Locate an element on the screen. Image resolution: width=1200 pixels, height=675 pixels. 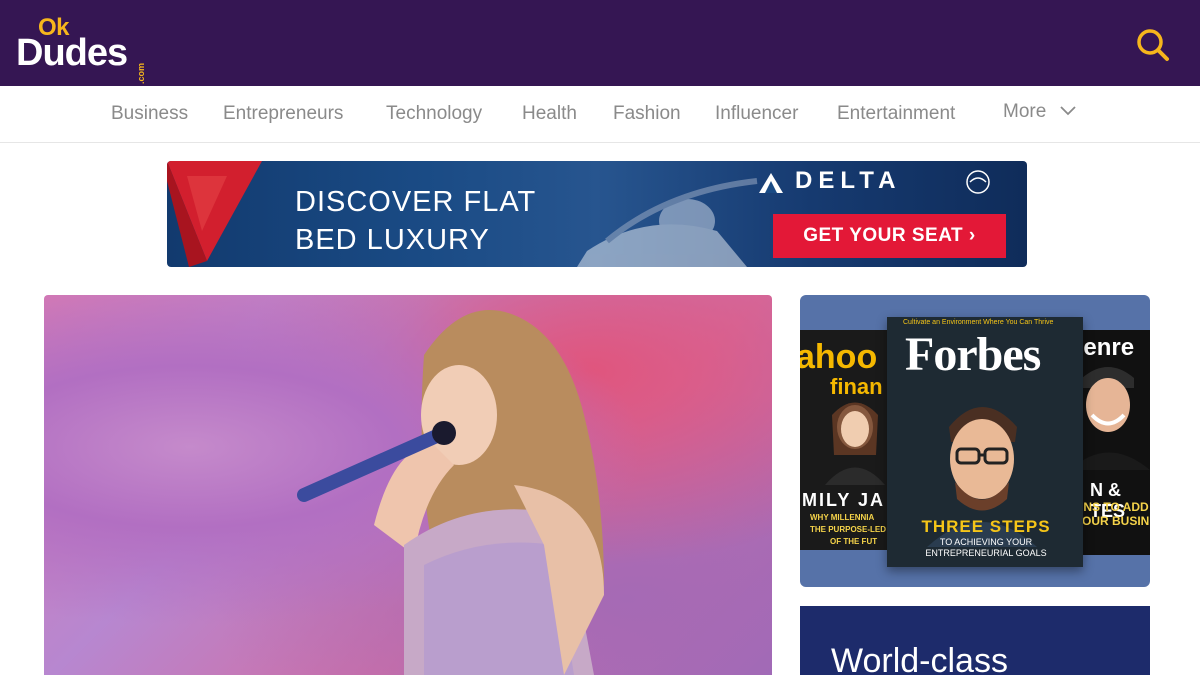
logo-suffix-text: .com is located at coordinates (141, 73).